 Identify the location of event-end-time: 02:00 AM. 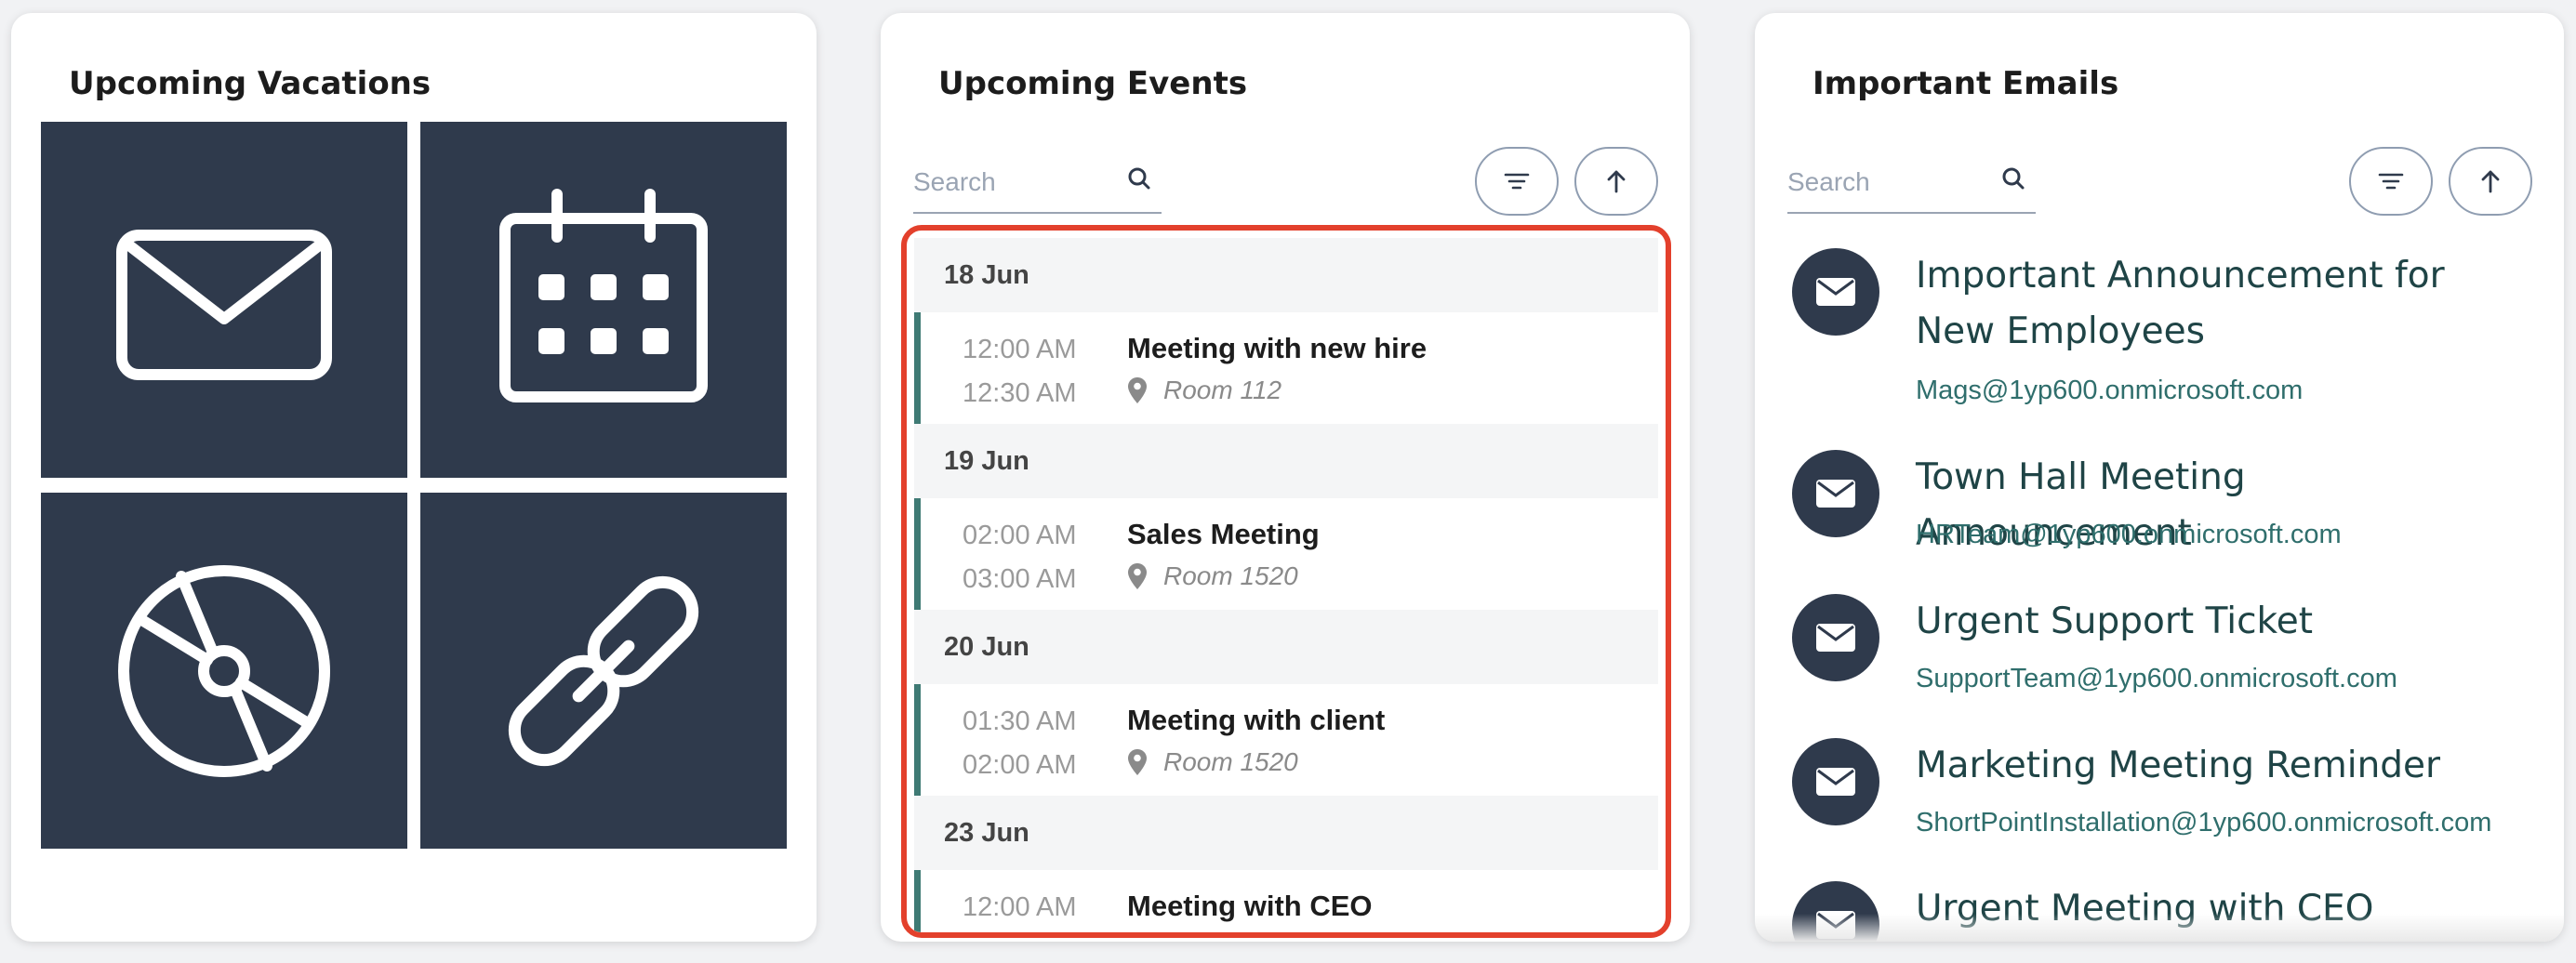
(1020, 765).